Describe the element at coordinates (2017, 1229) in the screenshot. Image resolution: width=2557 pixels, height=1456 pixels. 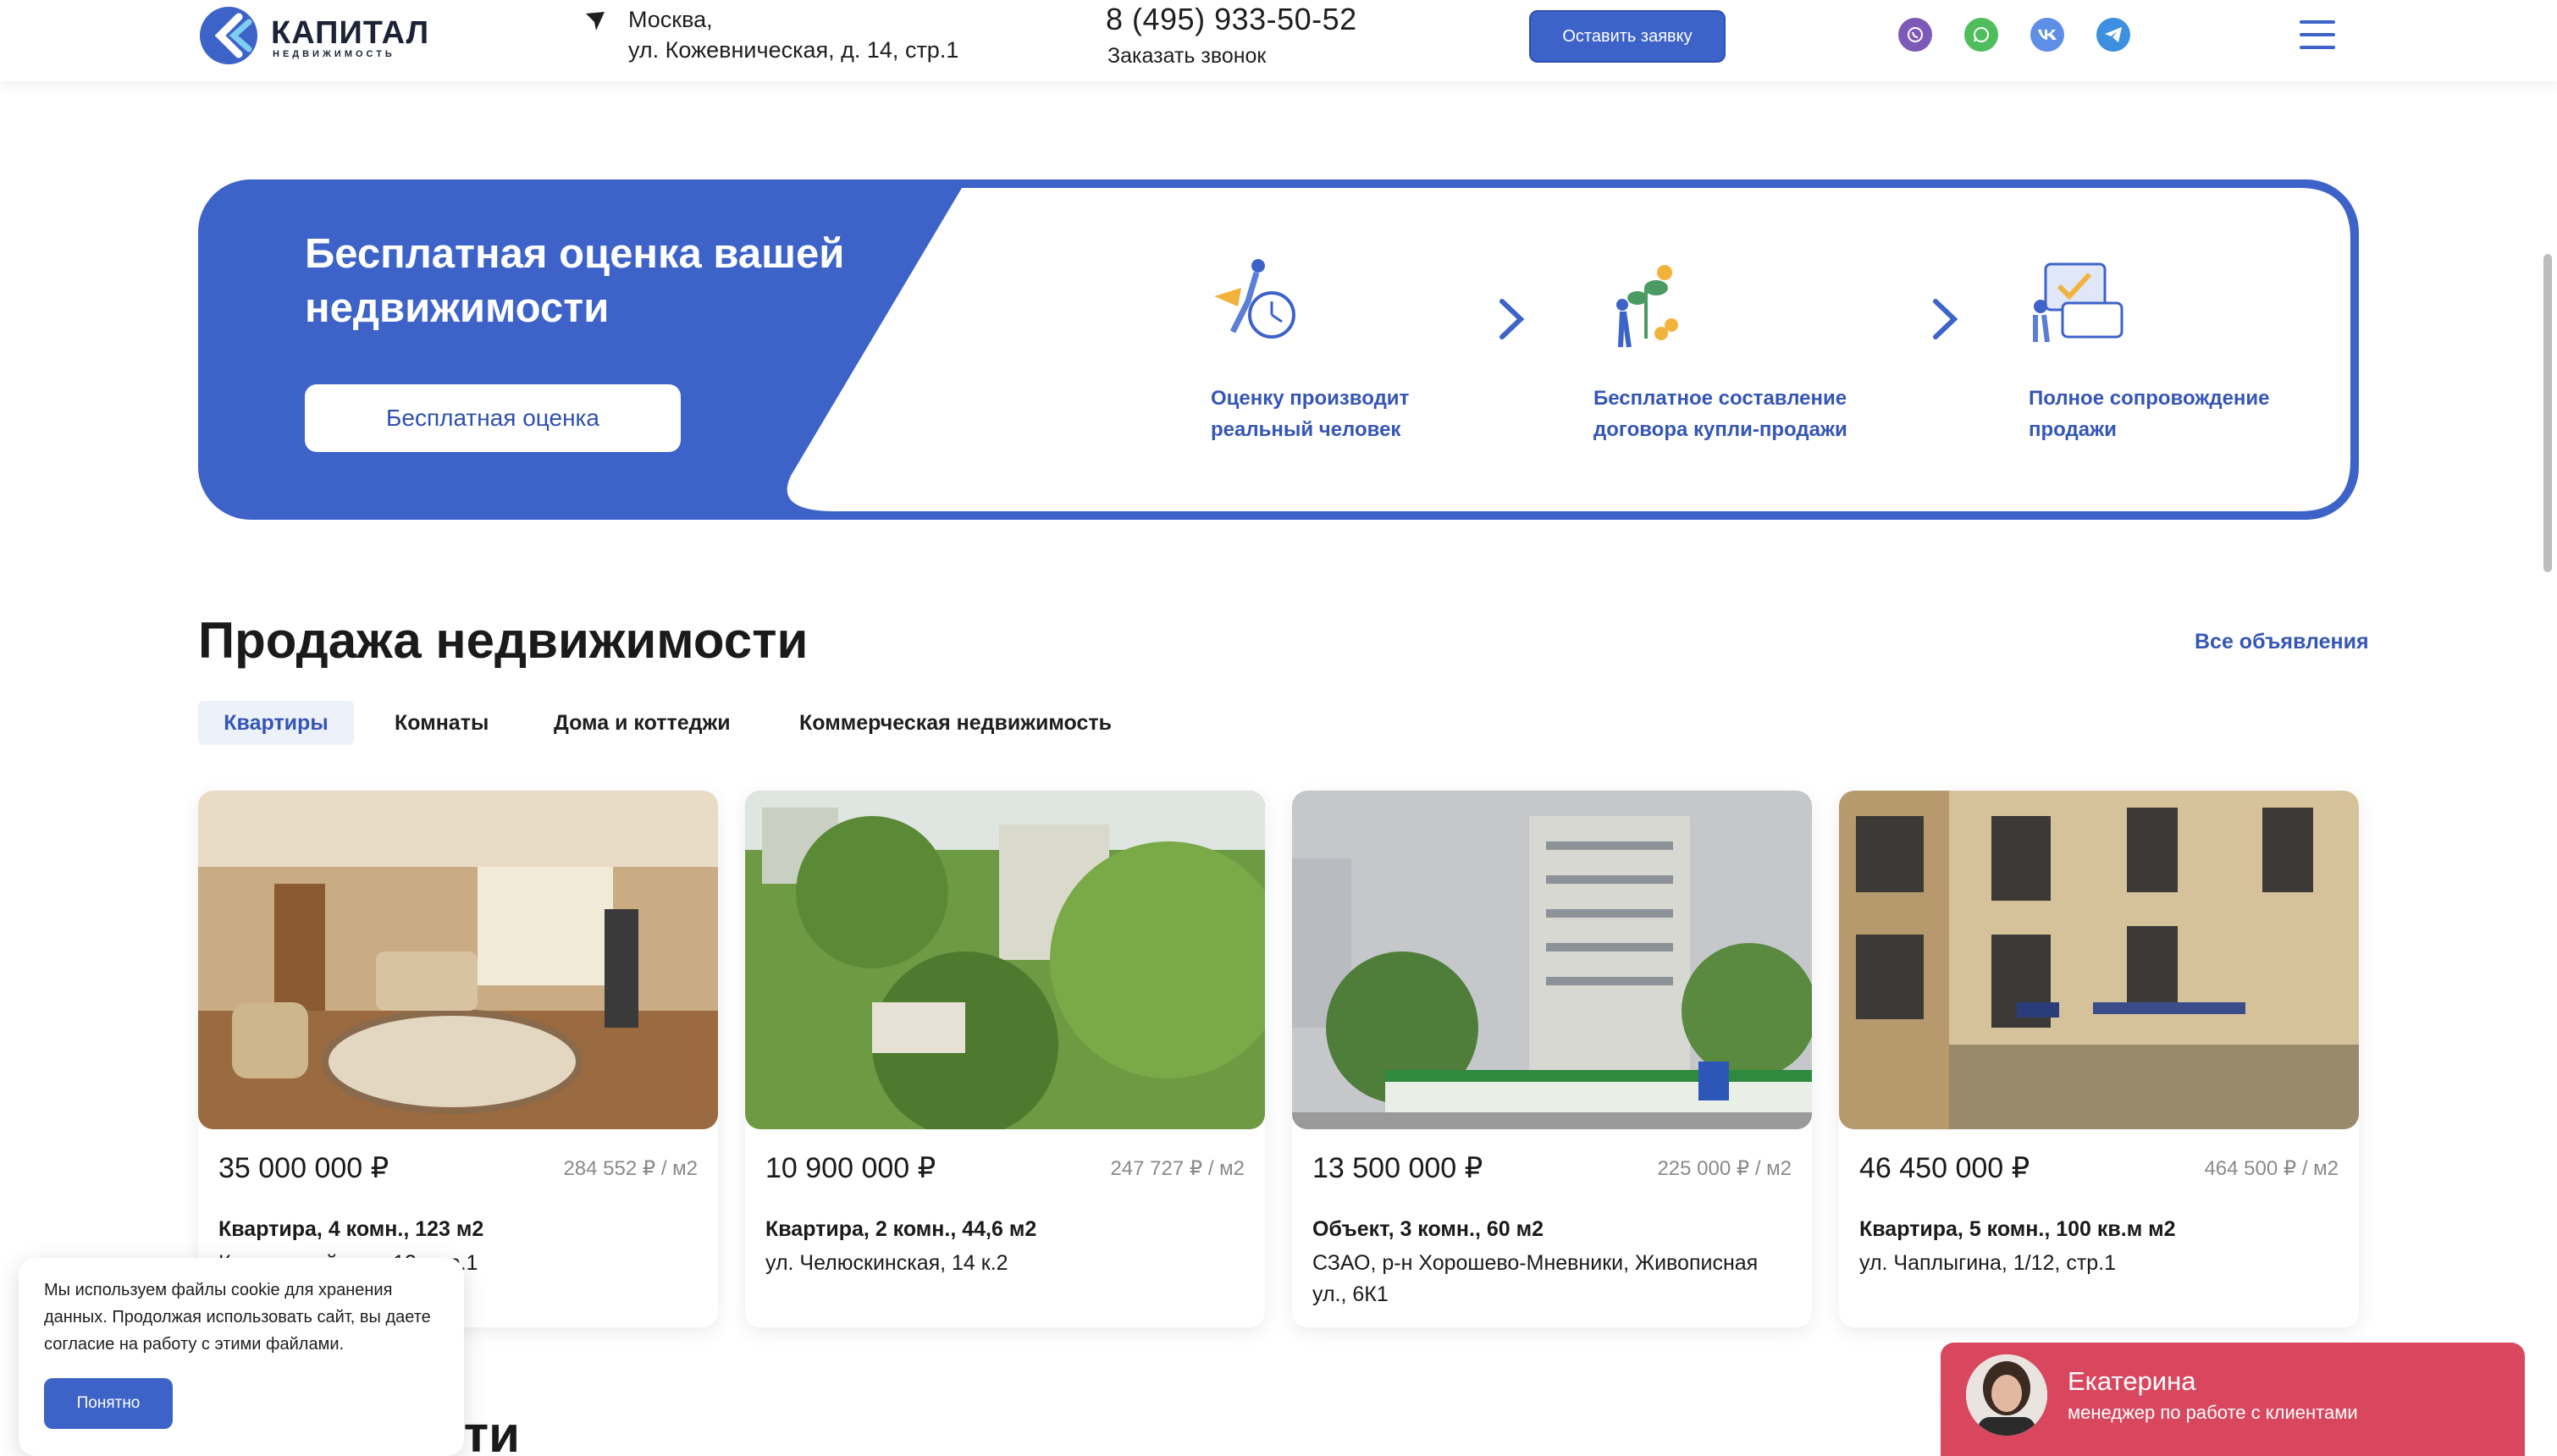
I see `listing-title: Квартира, 5 комн., 100 кв.м м2` at that location.